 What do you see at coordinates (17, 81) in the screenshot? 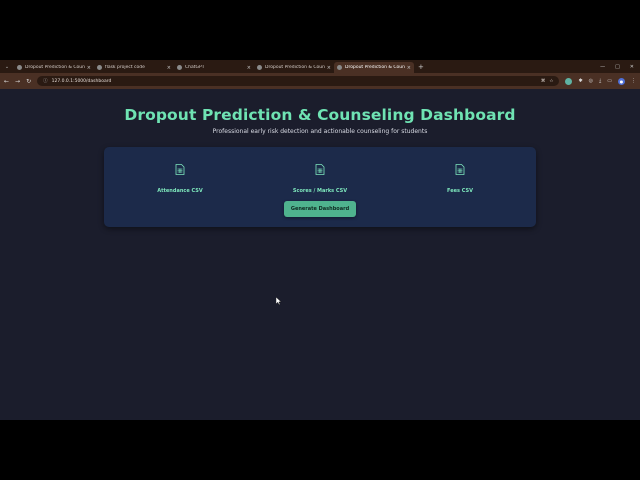
I see `forward-icon: →` at bounding box center [17, 81].